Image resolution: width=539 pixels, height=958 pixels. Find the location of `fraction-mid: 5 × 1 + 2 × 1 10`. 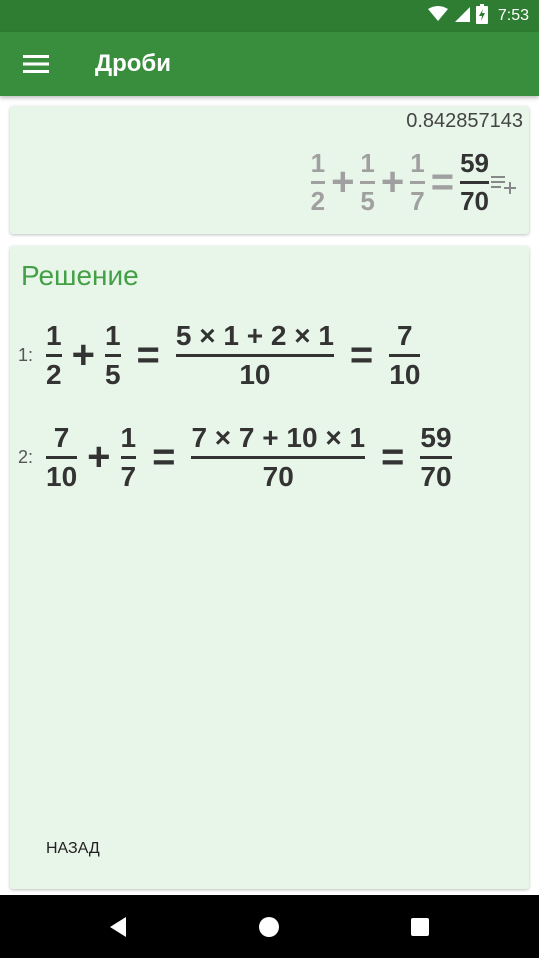

fraction-mid: 5 × 1 + 2 × 1 10 is located at coordinates (254, 355).